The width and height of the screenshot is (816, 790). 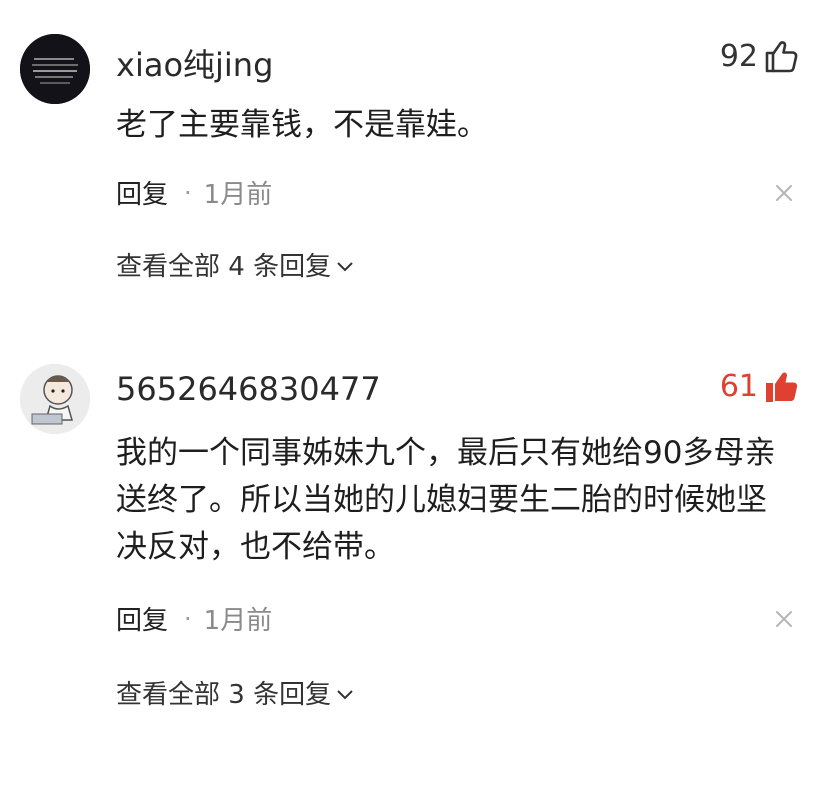 I want to click on like-button: 61, so click(x=759, y=386).